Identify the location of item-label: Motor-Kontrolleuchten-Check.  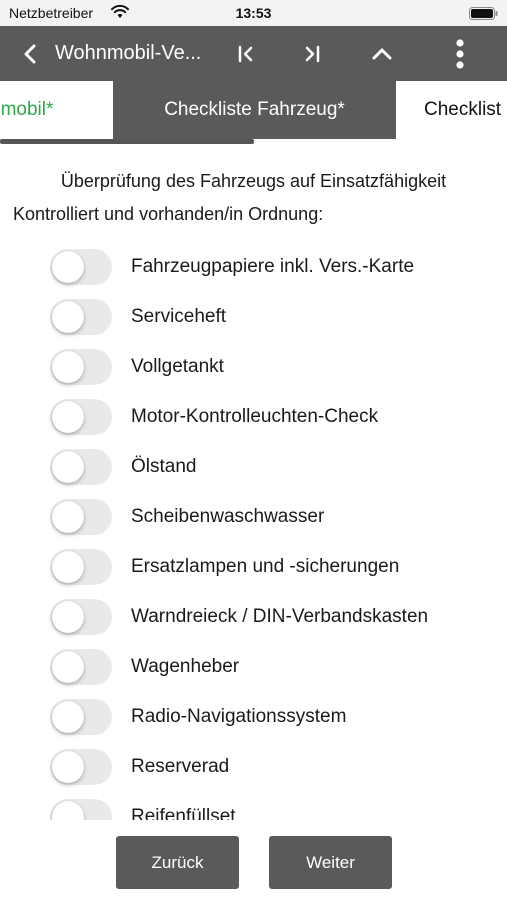
(255, 416).